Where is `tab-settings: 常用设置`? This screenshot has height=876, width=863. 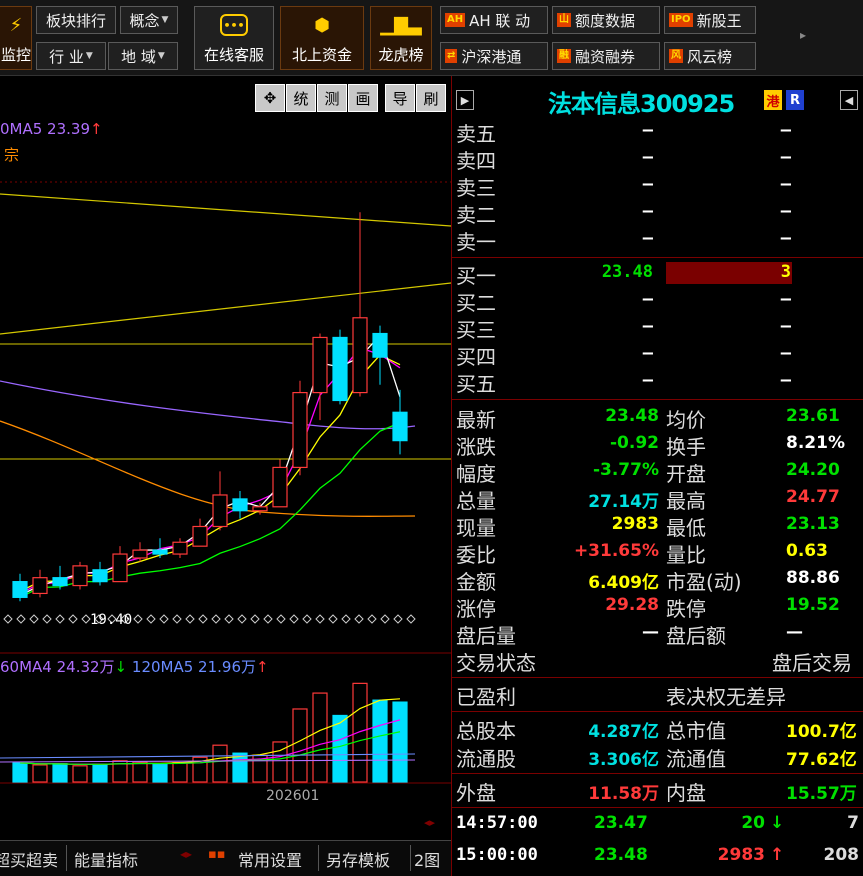
tab-settings: 常用设置 is located at coordinates (270, 859).